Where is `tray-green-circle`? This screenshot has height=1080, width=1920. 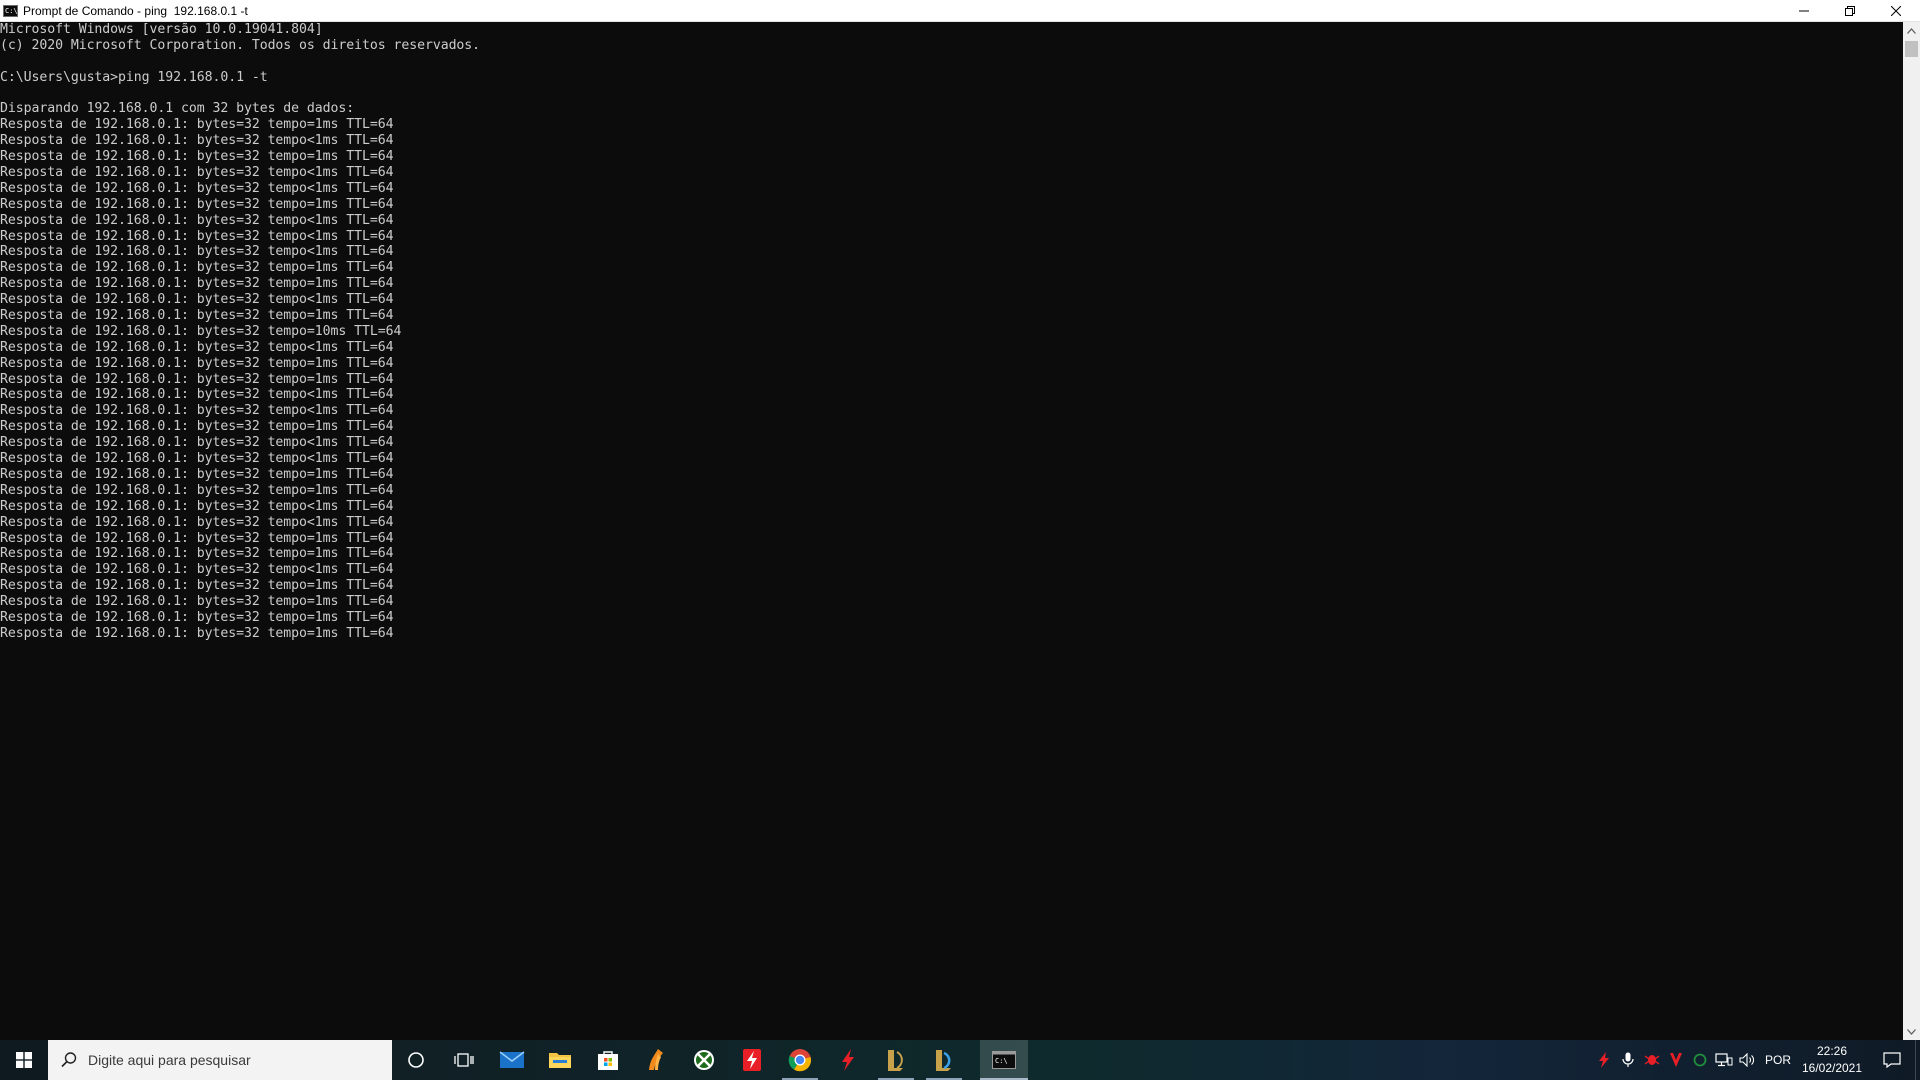 tray-green-circle is located at coordinates (1700, 1060).